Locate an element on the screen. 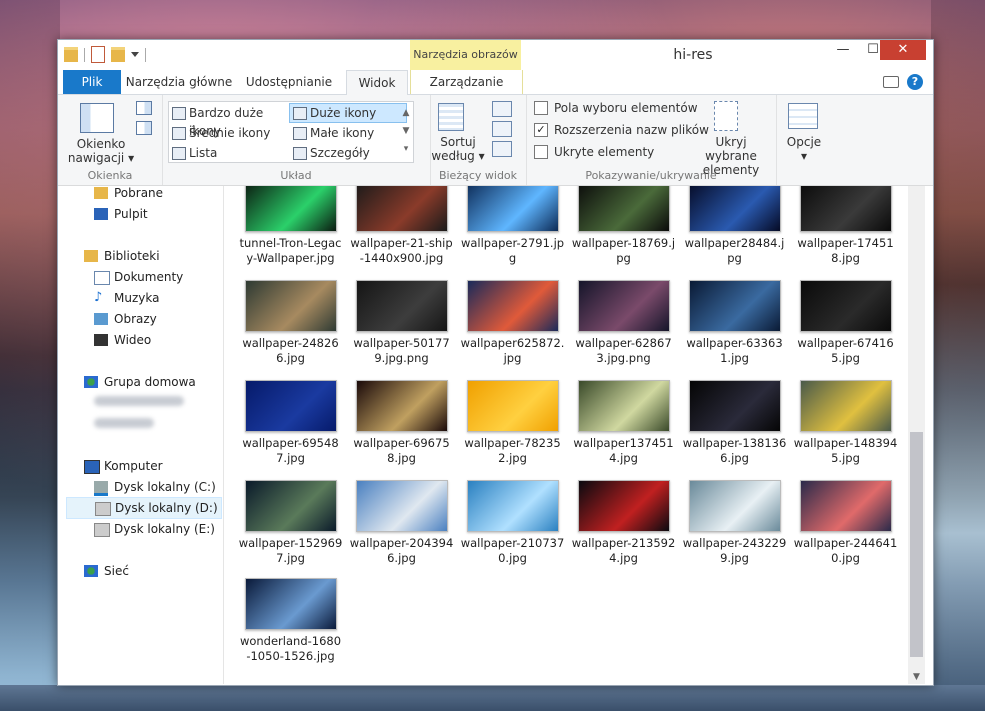  item-checkboxes-option: Pola wyboru elementów is located at coordinates (616, 108).